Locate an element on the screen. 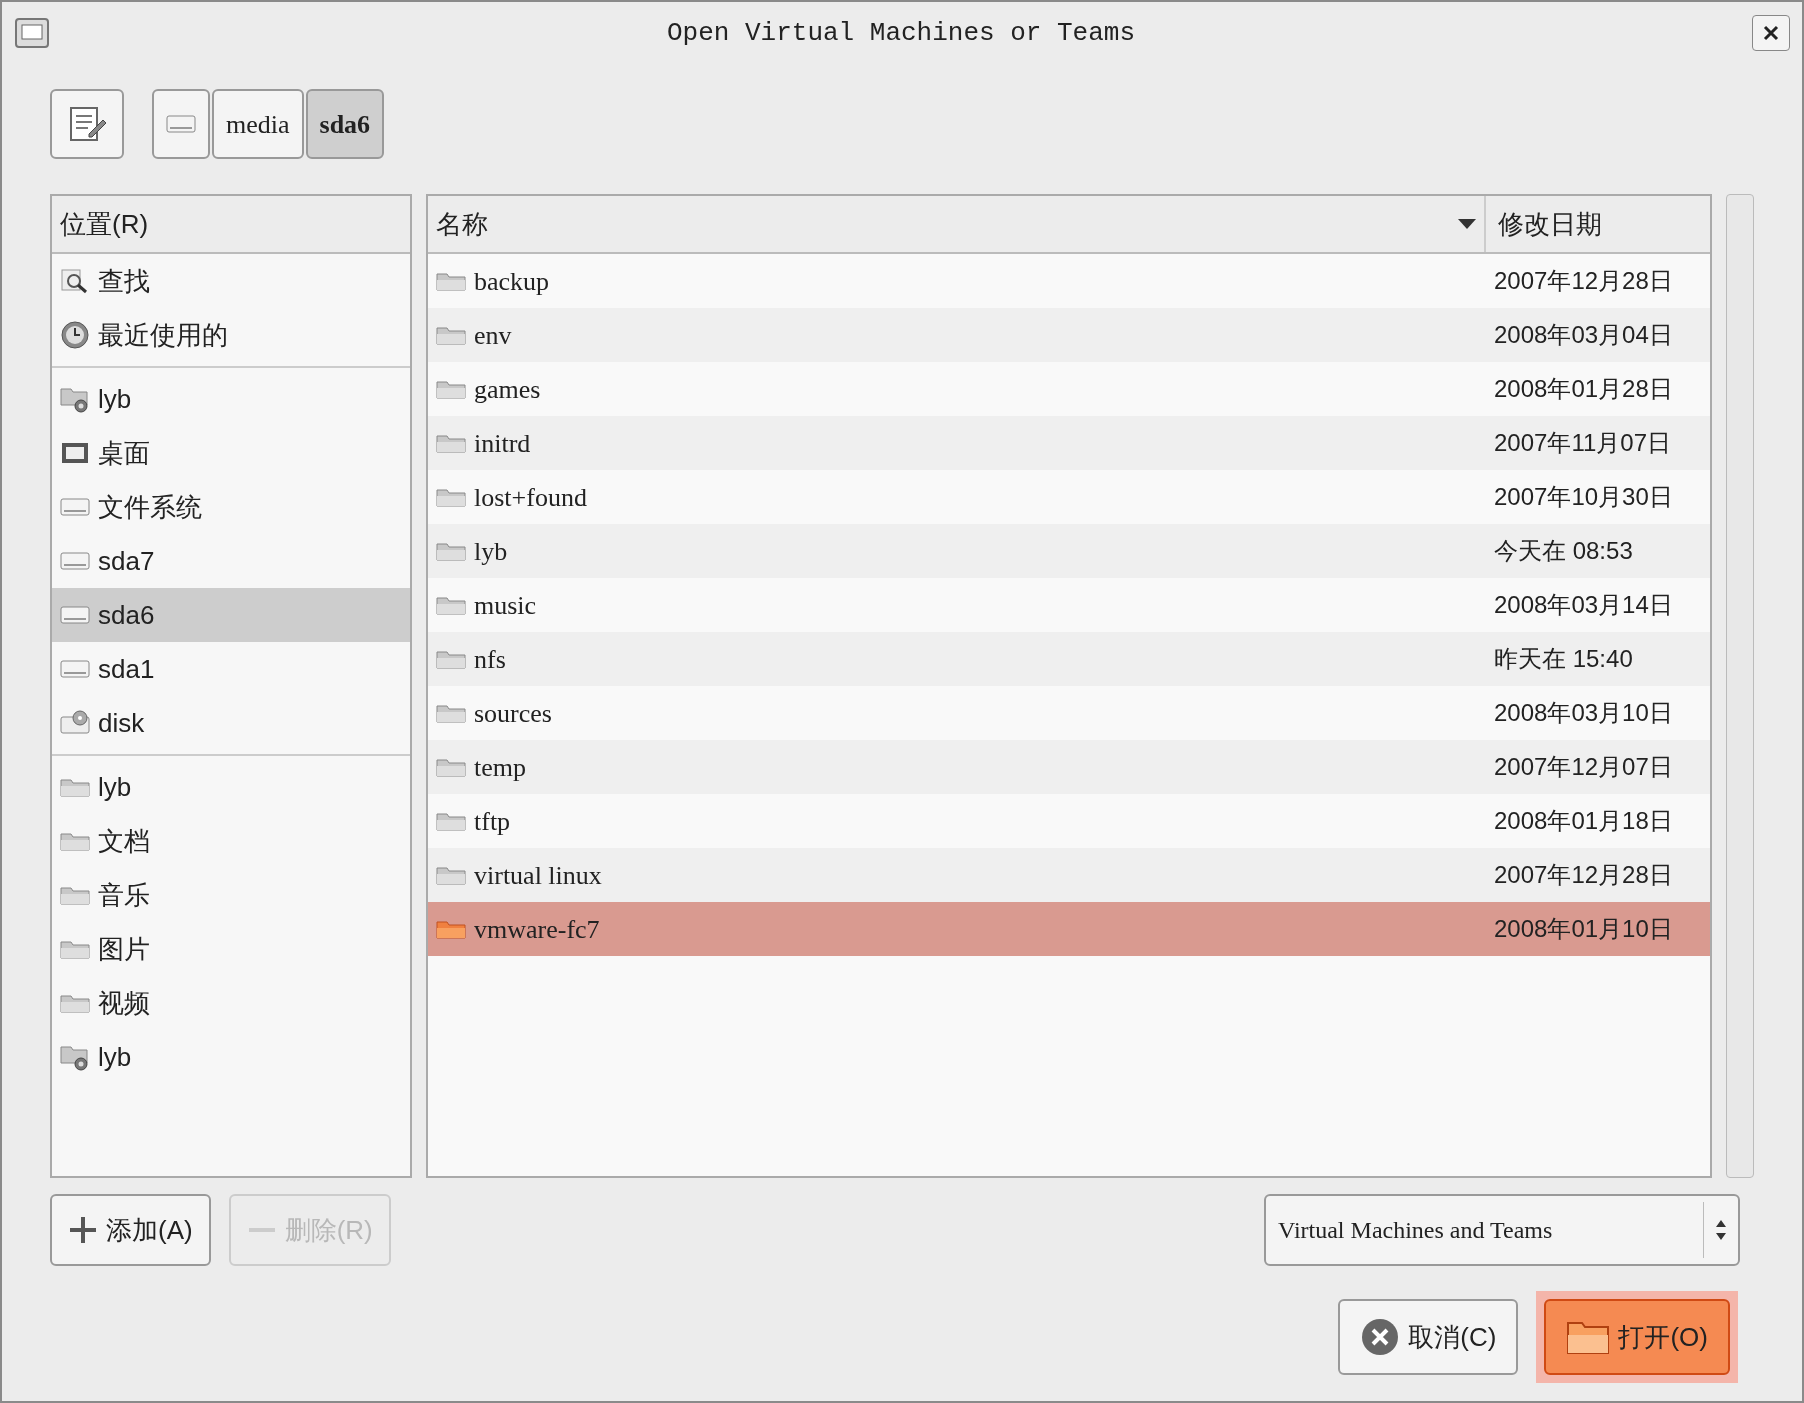  file-row: virtual linux 2007年12月28日 is located at coordinates (1069, 875).